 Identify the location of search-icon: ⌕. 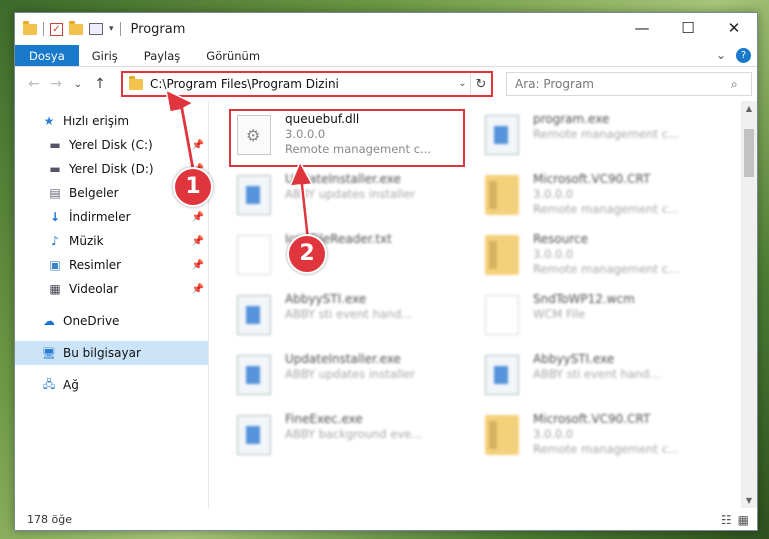
(734, 83).